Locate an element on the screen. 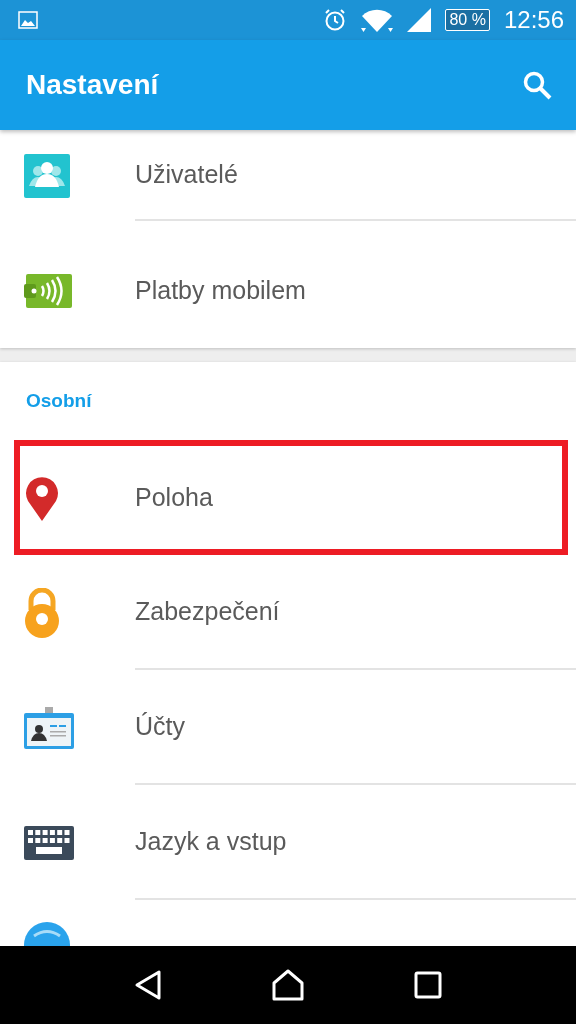 Image resolution: width=576 pixels, height=1024 pixels. item-label: Platby mobilem is located at coordinates (220, 290).